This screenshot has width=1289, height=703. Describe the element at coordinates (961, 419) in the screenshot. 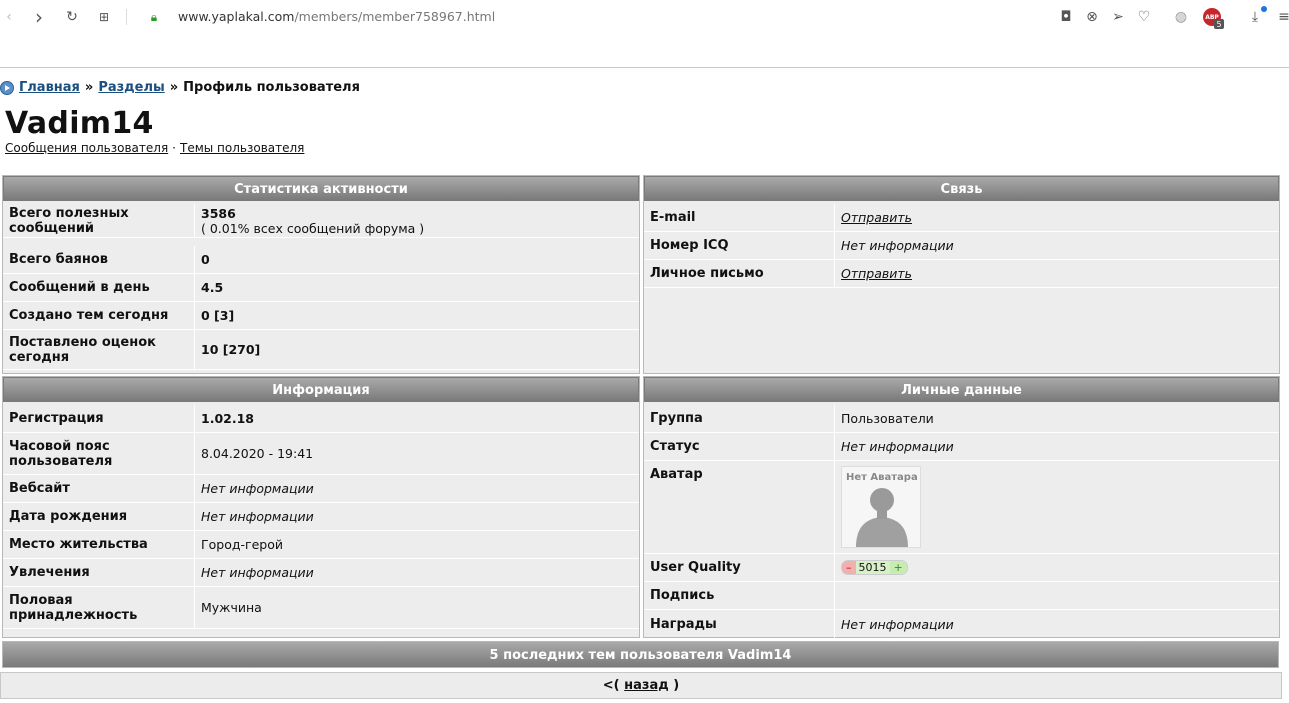

I see `table-row: Группа Пользователи` at that location.